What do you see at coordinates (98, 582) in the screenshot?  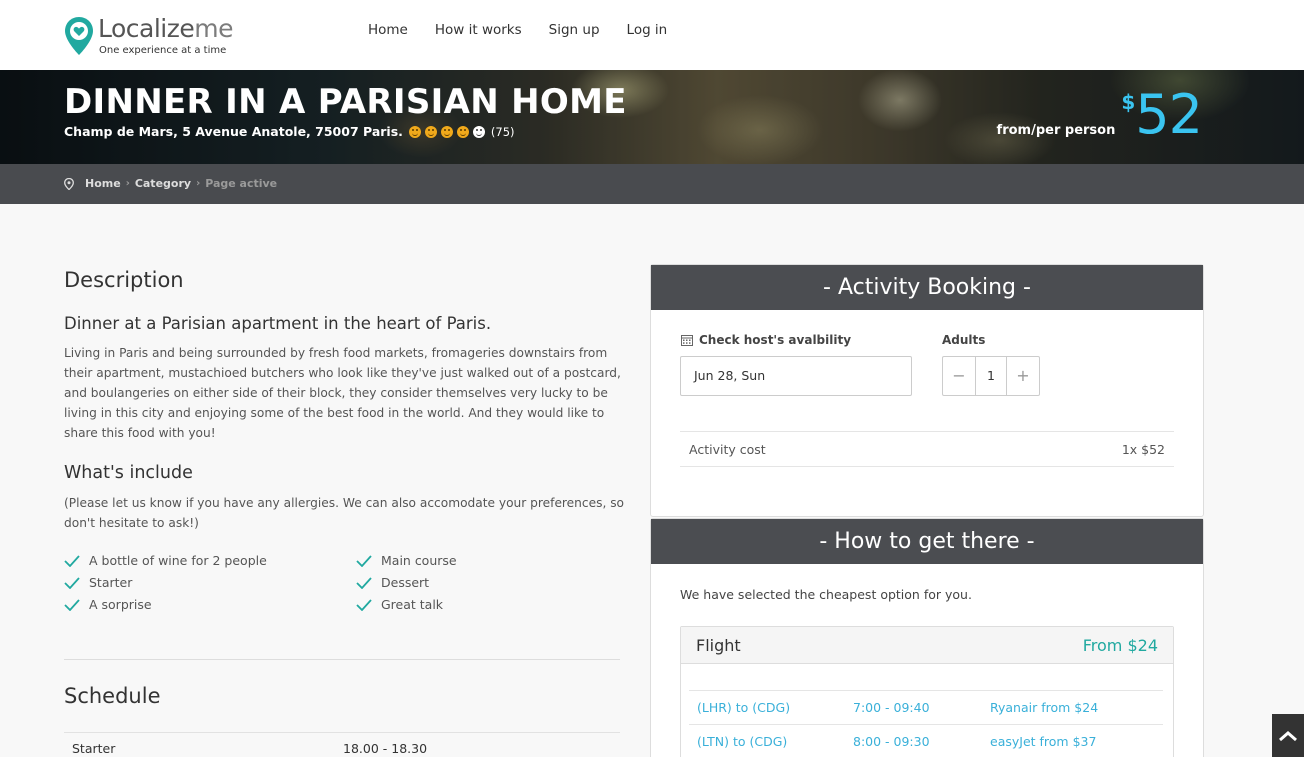 I see `list-item: Starter` at bounding box center [98, 582].